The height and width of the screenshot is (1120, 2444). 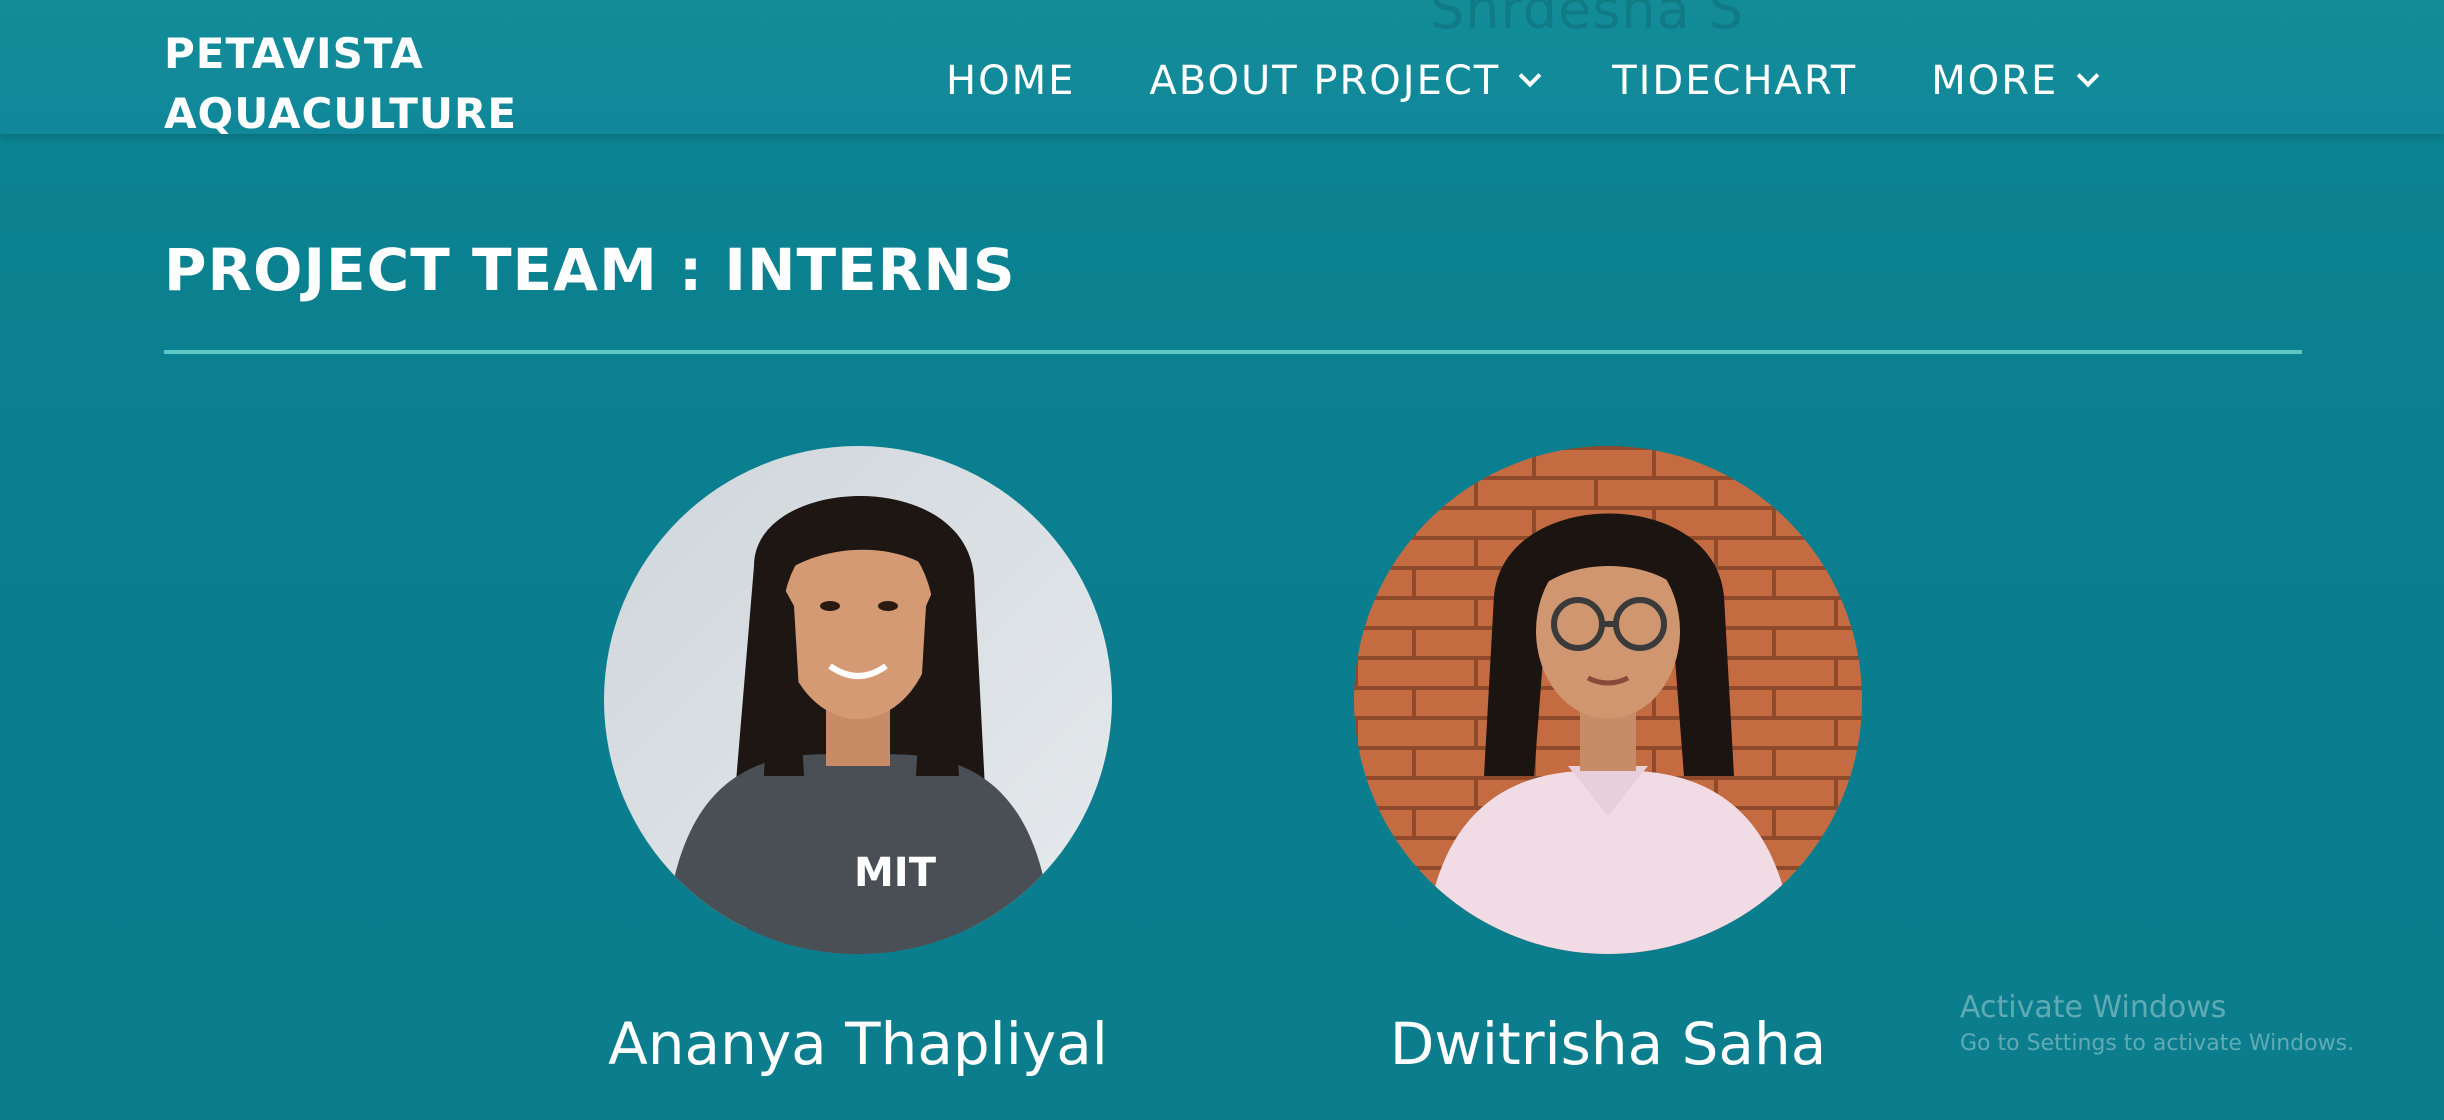 I want to click on section-divider, so click(x=1233, y=352).